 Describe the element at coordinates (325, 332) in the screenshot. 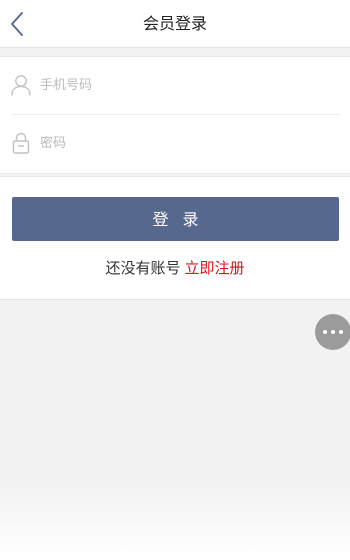

I see `more-horizontal-icon` at that location.